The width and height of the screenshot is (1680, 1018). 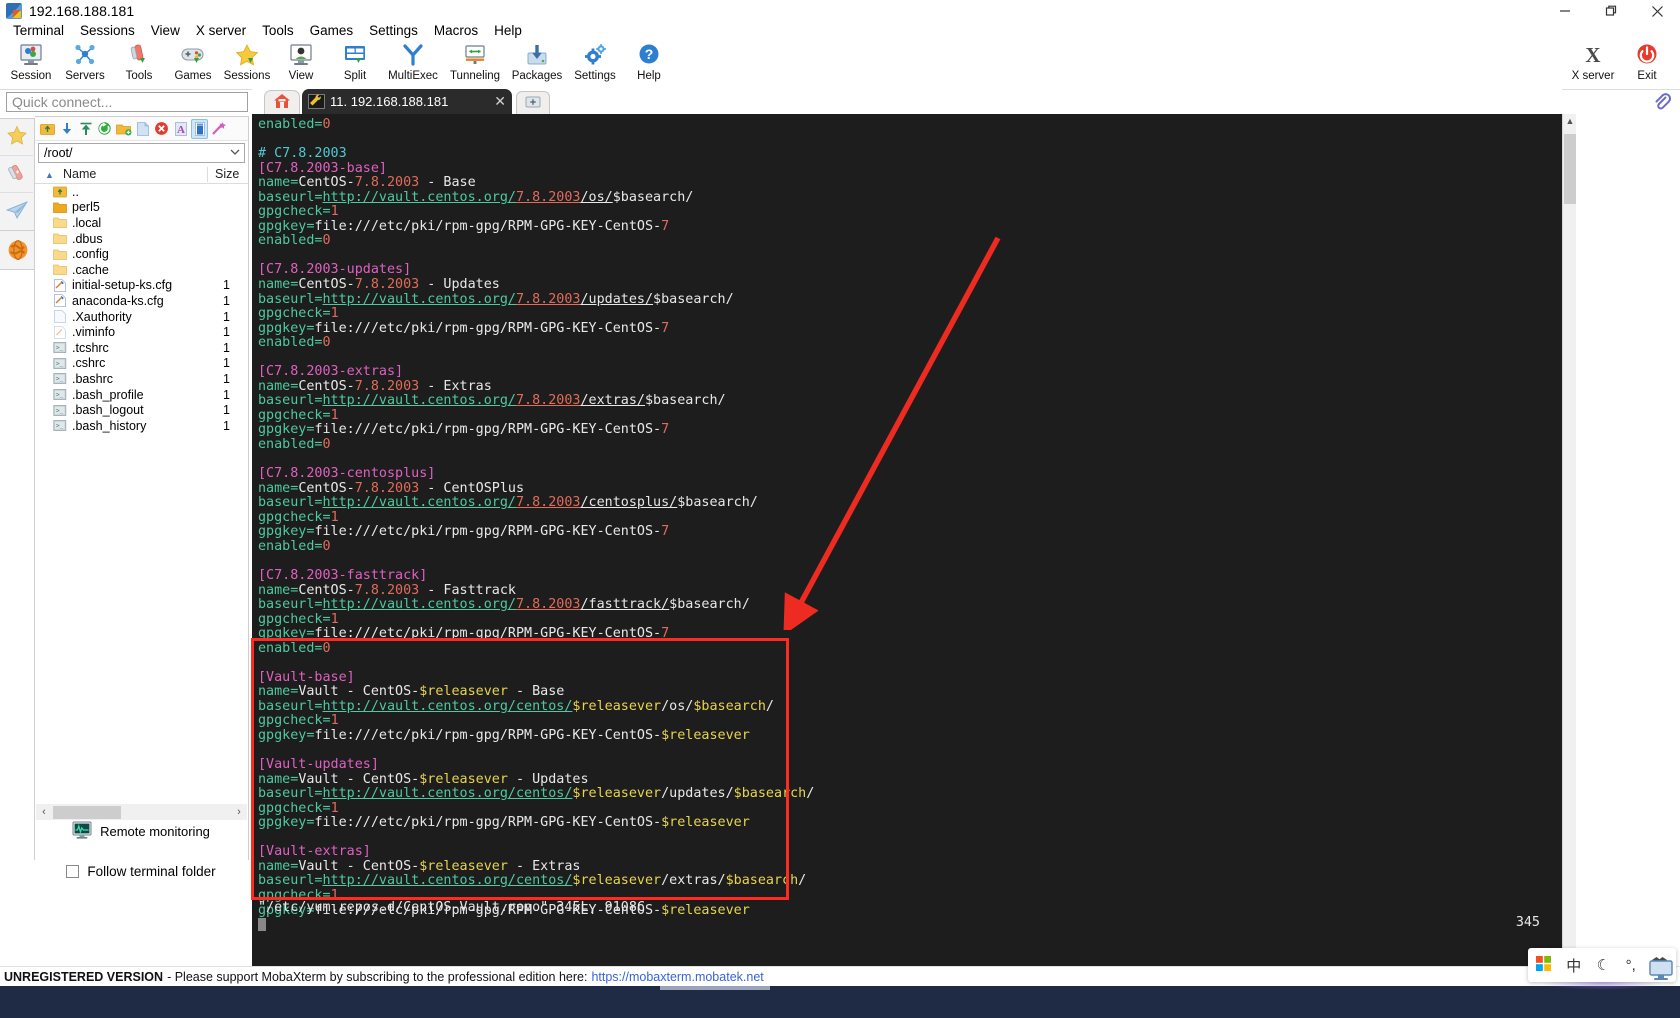 What do you see at coordinates (235, 153) in the screenshot?
I see `chevron-down-icon` at bounding box center [235, 153].